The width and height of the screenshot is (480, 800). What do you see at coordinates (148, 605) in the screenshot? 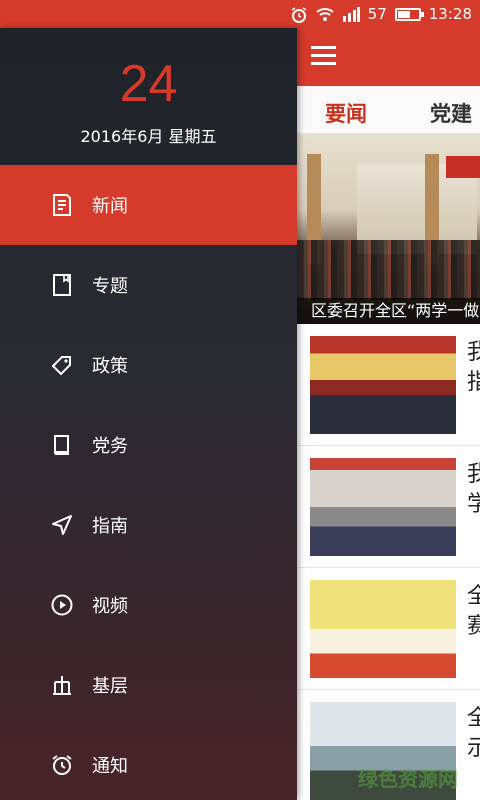
I see `drawer-item-video: 视频` at bounding box center [148, 605].